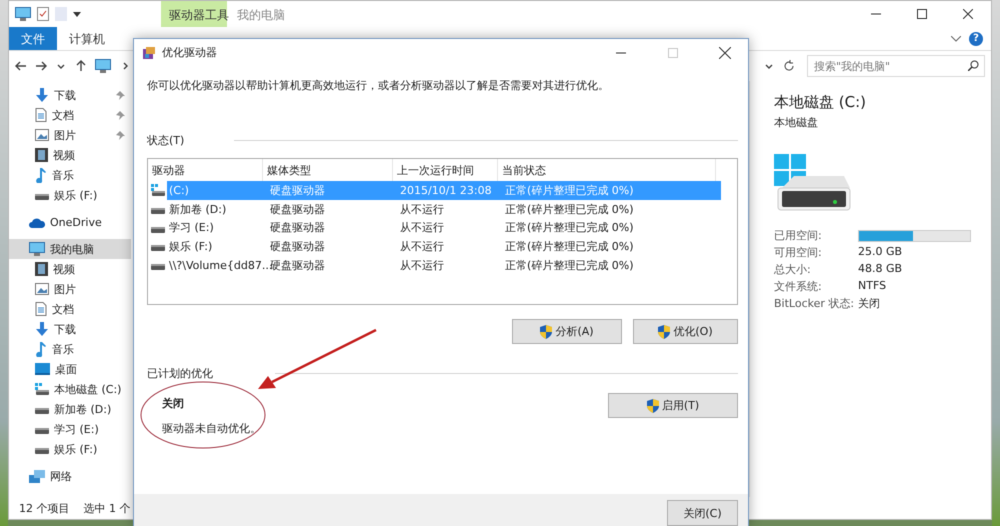 Image resolution: width=1000 pixels, height=526 pixels. What do you see at coordinates (378, 85) in the screenshot?
I see `description: 你可以优化驱动器以帮助计算机更高效地运行，或者分析驱动器以了解是否需要对其进行优化。` at bounding box center [378, 85].